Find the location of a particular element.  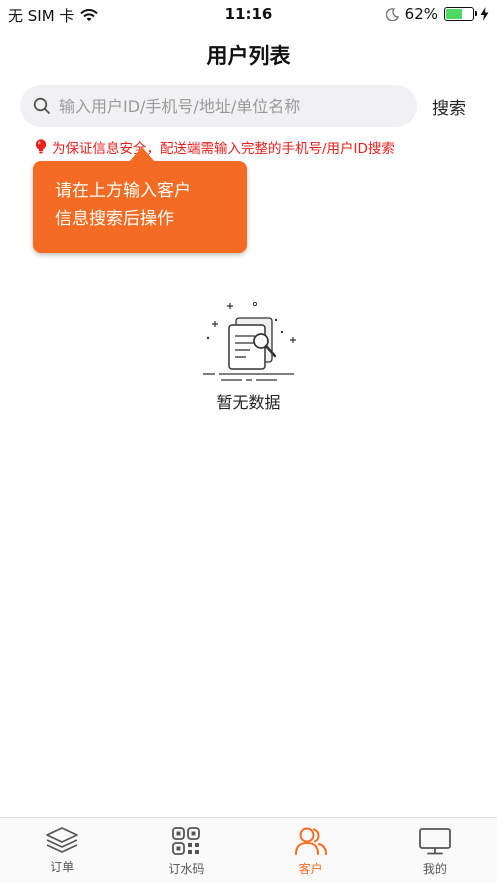

lightbulb-icon is located at coordinates (41, 146).